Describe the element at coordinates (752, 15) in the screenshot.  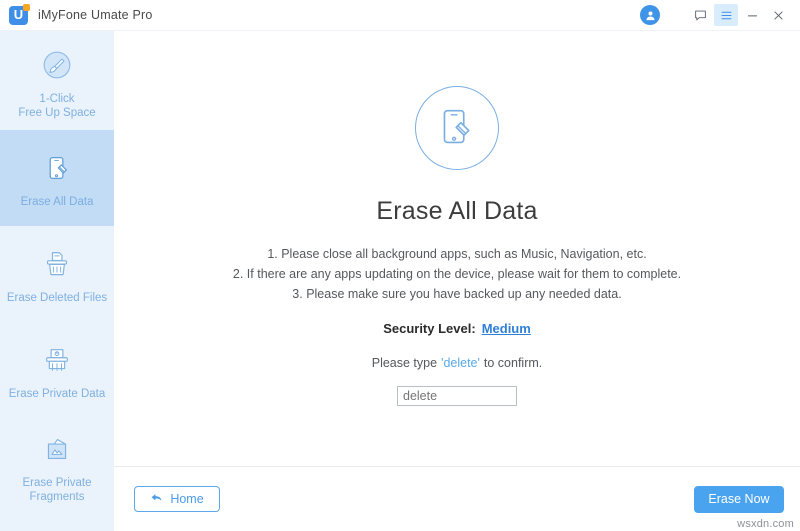
I see `minimize-icon` at that location.